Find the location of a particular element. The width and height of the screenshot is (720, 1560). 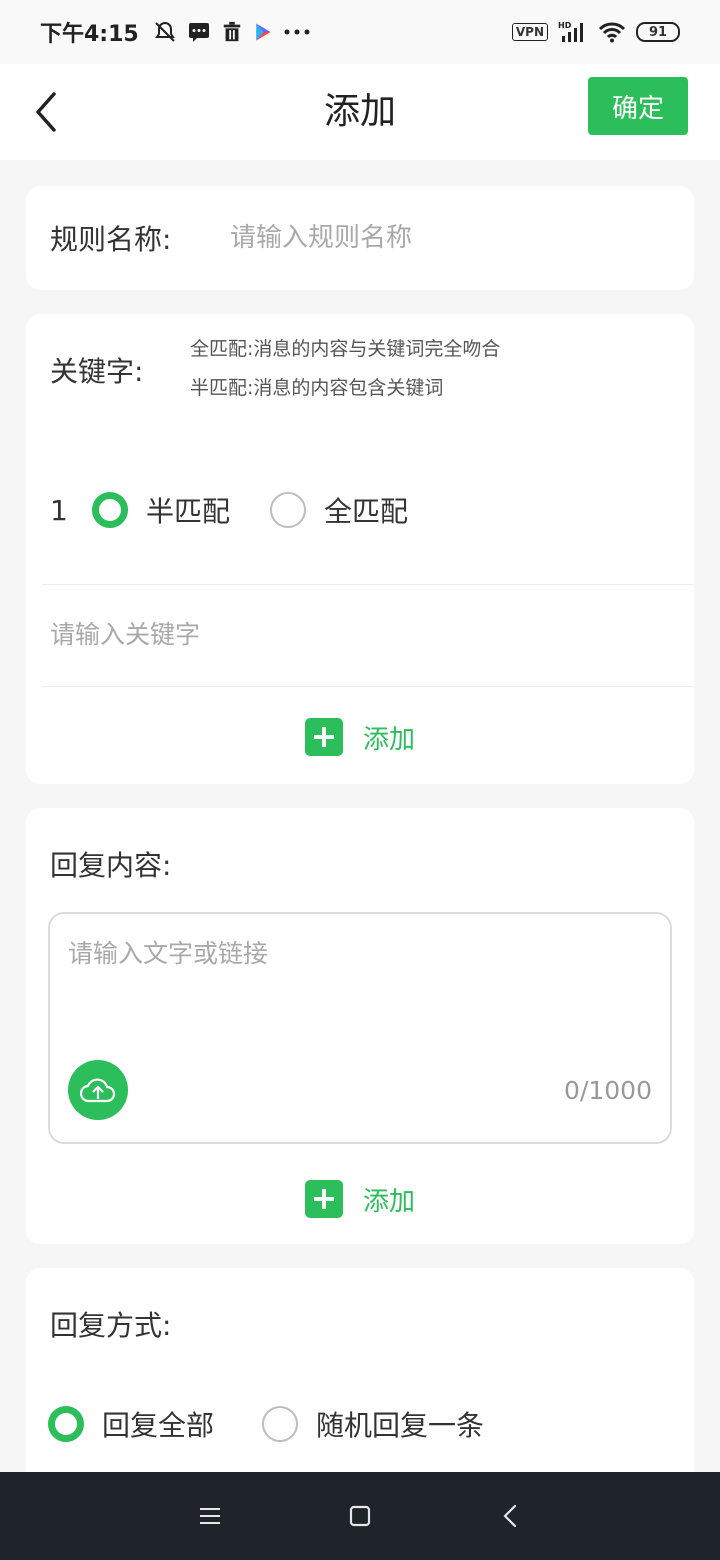

cloud-upload-icon is located at coordinates (98, 1090).